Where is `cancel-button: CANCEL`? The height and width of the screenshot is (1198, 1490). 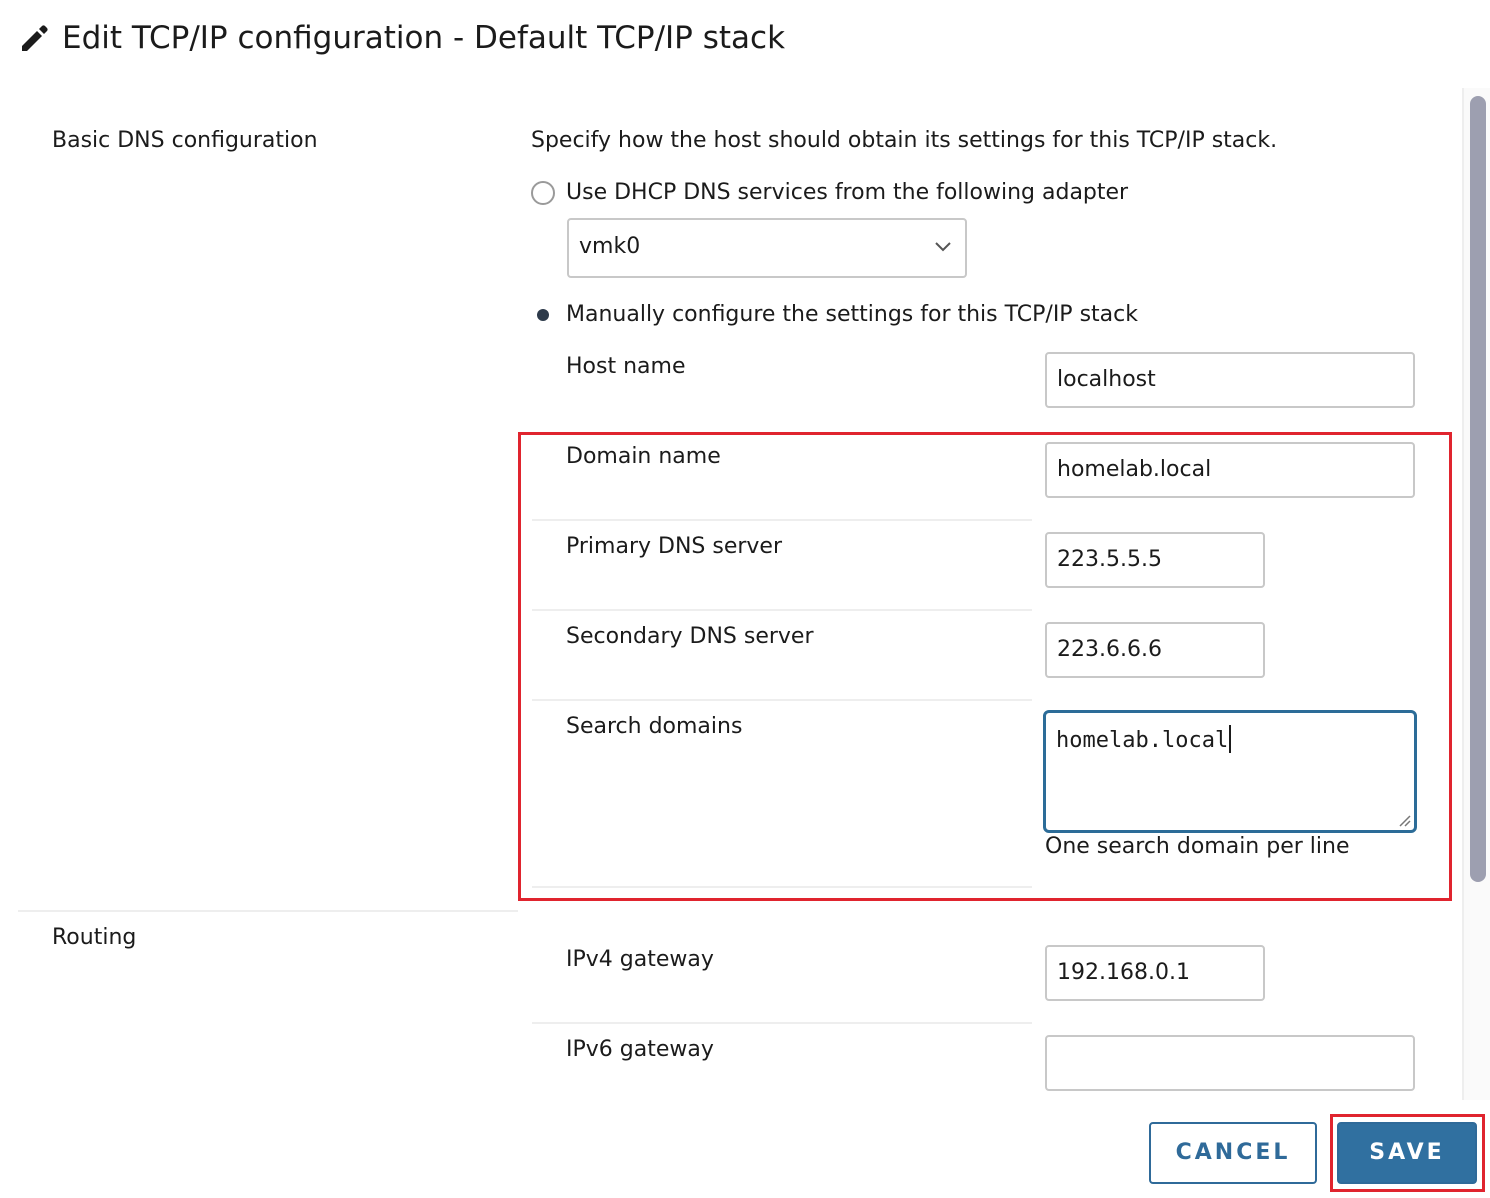 cancel-button: CANCEL is located at coordinates (1233, 1153).